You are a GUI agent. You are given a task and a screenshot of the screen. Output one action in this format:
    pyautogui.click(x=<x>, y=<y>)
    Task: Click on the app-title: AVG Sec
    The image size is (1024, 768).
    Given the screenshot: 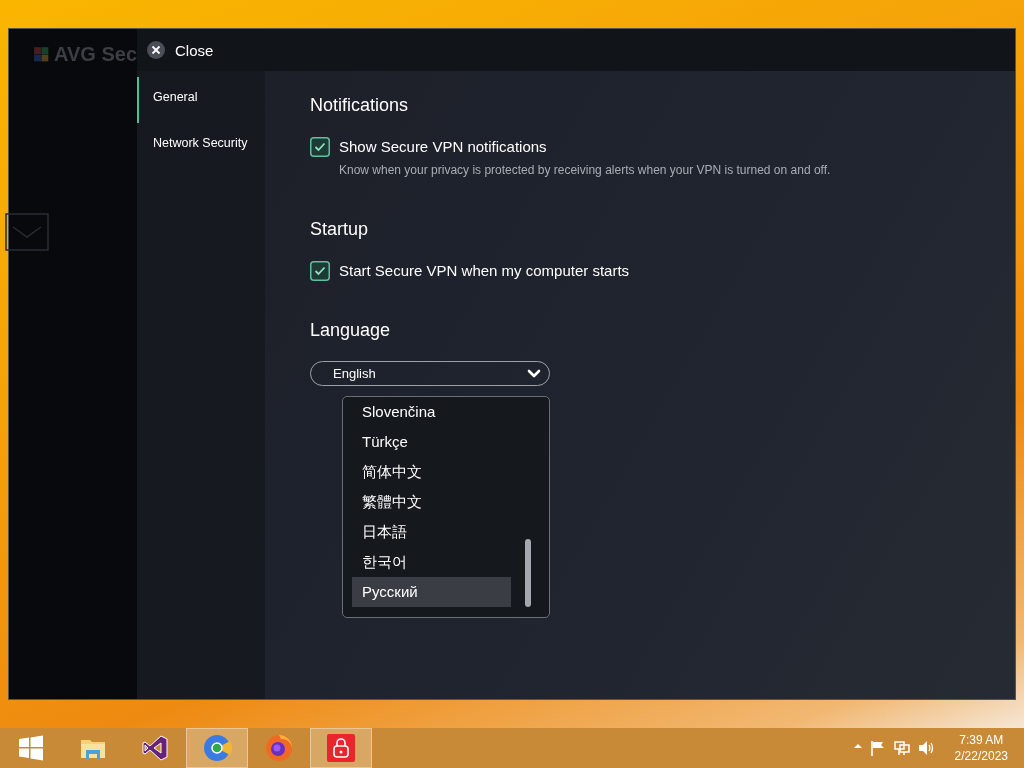 What is the action you would take?
    pyautogui.click(x=95, y=54)
    